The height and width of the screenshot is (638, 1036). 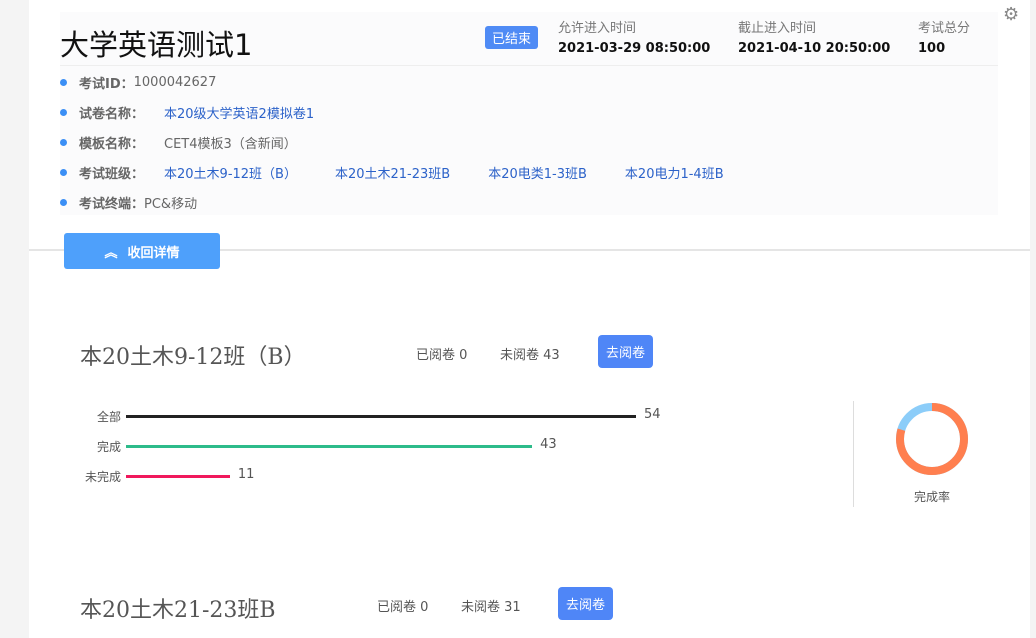 What do you see at coordinates (932, 439) in the screenshot?
I see `completion-donut` at bounding box center [932, 439].